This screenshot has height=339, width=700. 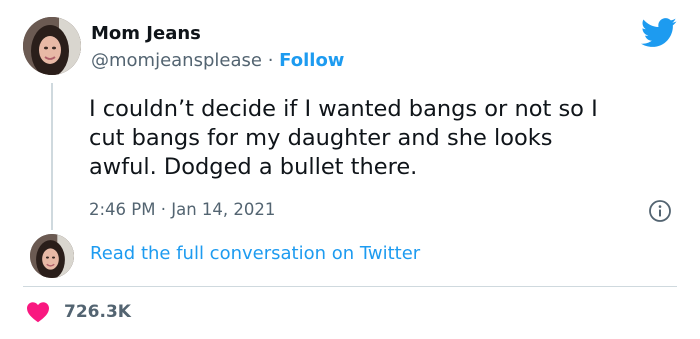 I want to click on heart-icon, so click(x=38, y=312).